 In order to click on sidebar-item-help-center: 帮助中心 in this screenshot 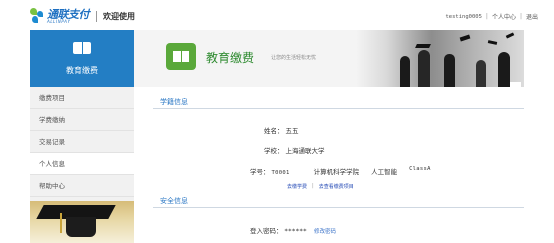, I will do `click(82, 186)`.